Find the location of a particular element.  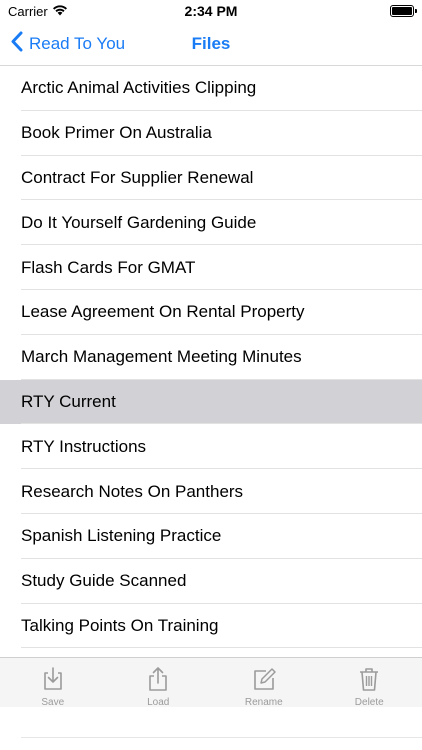

list-item: Spanish Listening Practice is located at coordinates (211, 536).